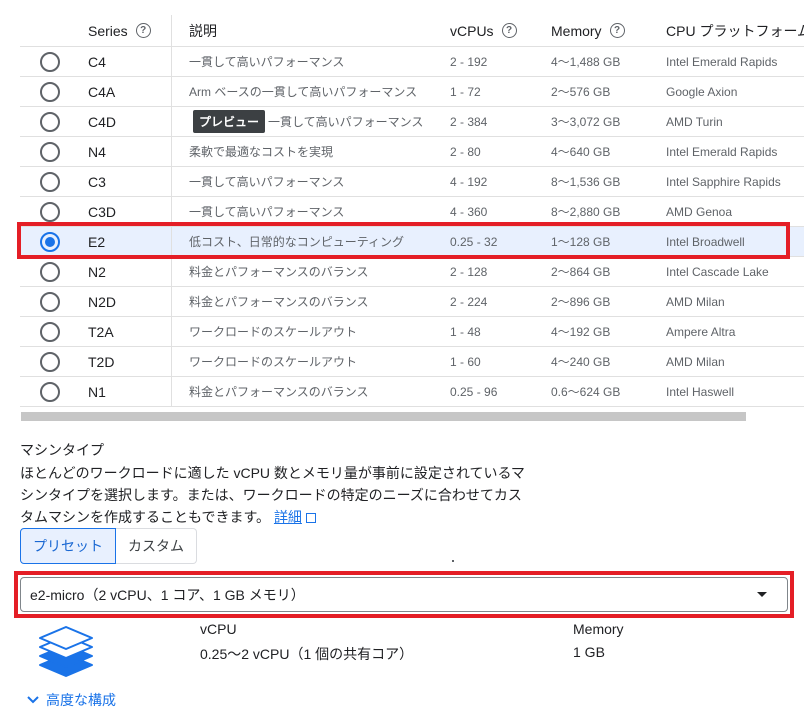 The width and height of the screenshot is (804, 725). What do you see at coordinates (465, 91) in the screenshot?
I see `series-vcpus: 1 - 72` at bounding box center [465, 91].